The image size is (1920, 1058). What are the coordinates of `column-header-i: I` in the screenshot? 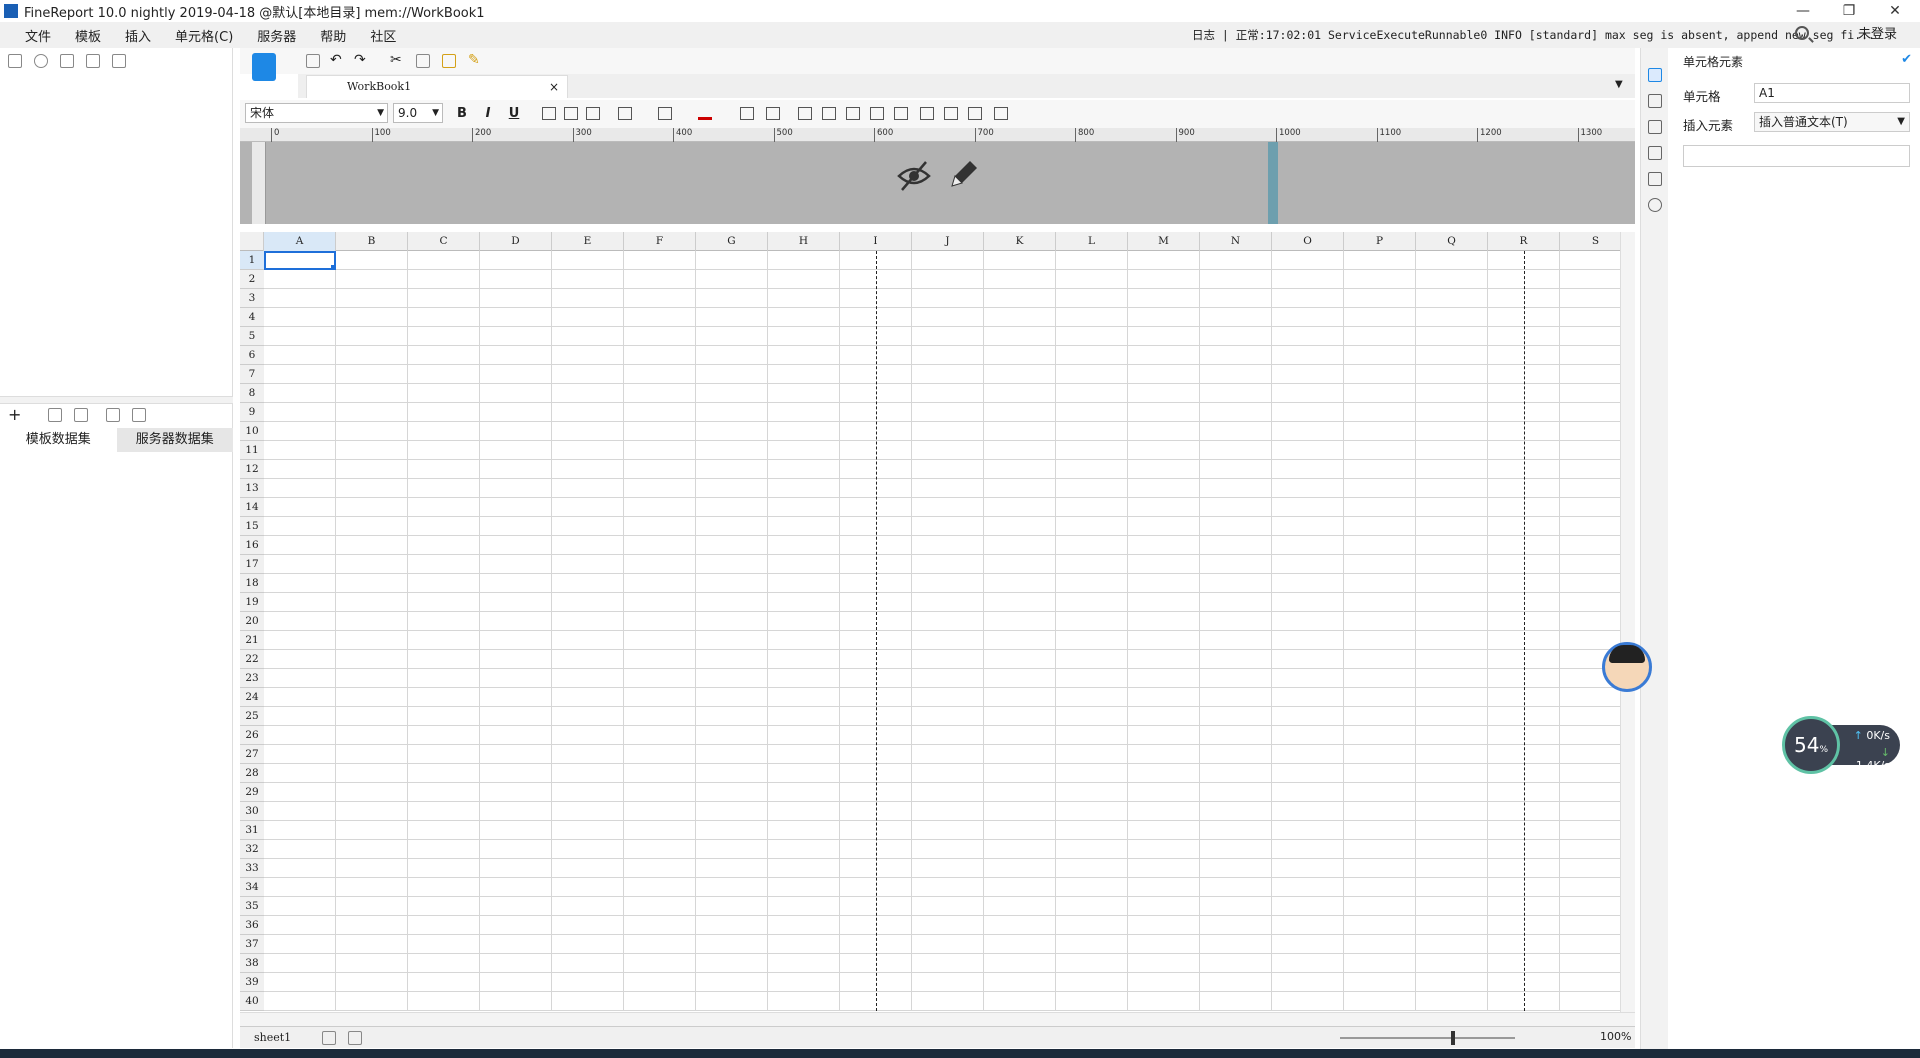 It's located at (876, 241).